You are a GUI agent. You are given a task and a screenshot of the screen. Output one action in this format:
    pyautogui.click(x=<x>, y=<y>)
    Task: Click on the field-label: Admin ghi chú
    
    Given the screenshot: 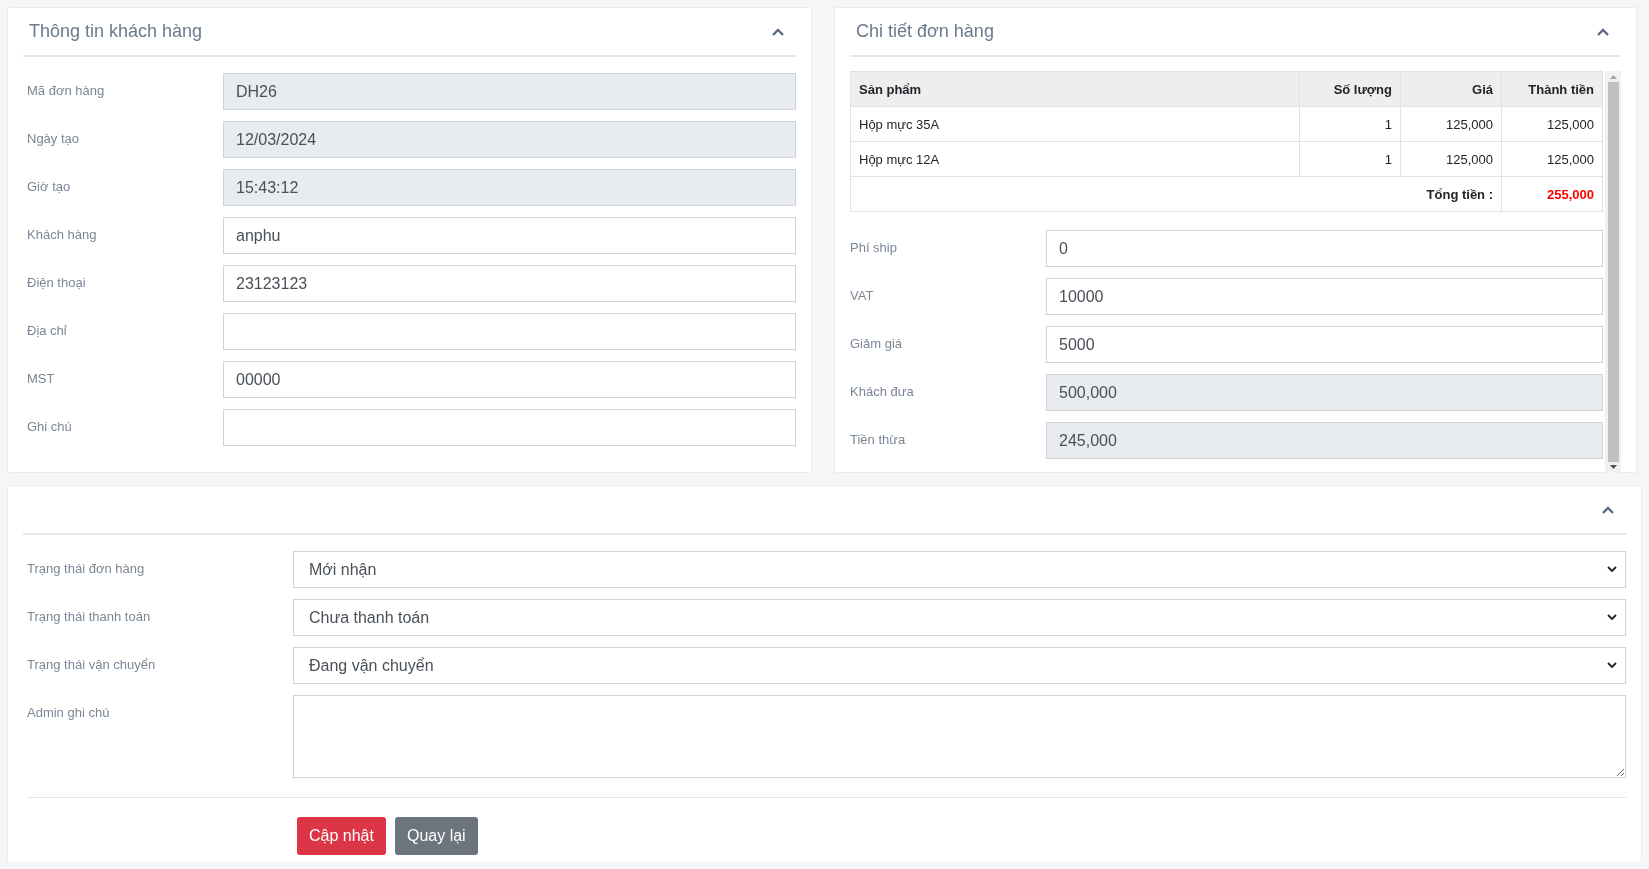 What is the action you would take?
    pyautogui.click(x=68, y=712)
    